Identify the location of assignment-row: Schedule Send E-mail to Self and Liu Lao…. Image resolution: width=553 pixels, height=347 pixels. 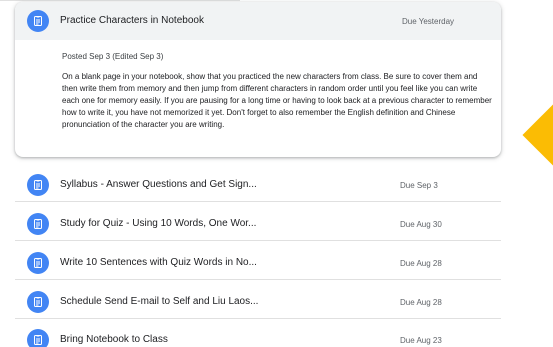
(258, 302).